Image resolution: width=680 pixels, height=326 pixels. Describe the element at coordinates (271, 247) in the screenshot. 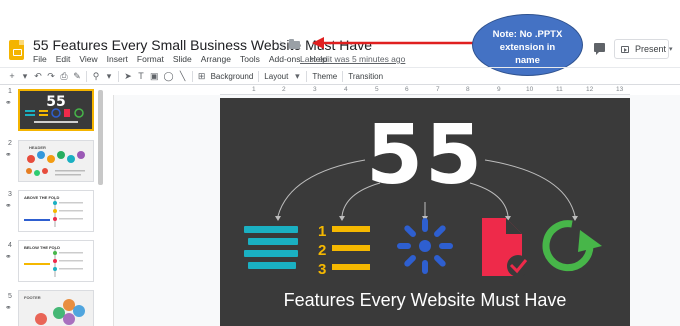

I see `list-icon` at that location.